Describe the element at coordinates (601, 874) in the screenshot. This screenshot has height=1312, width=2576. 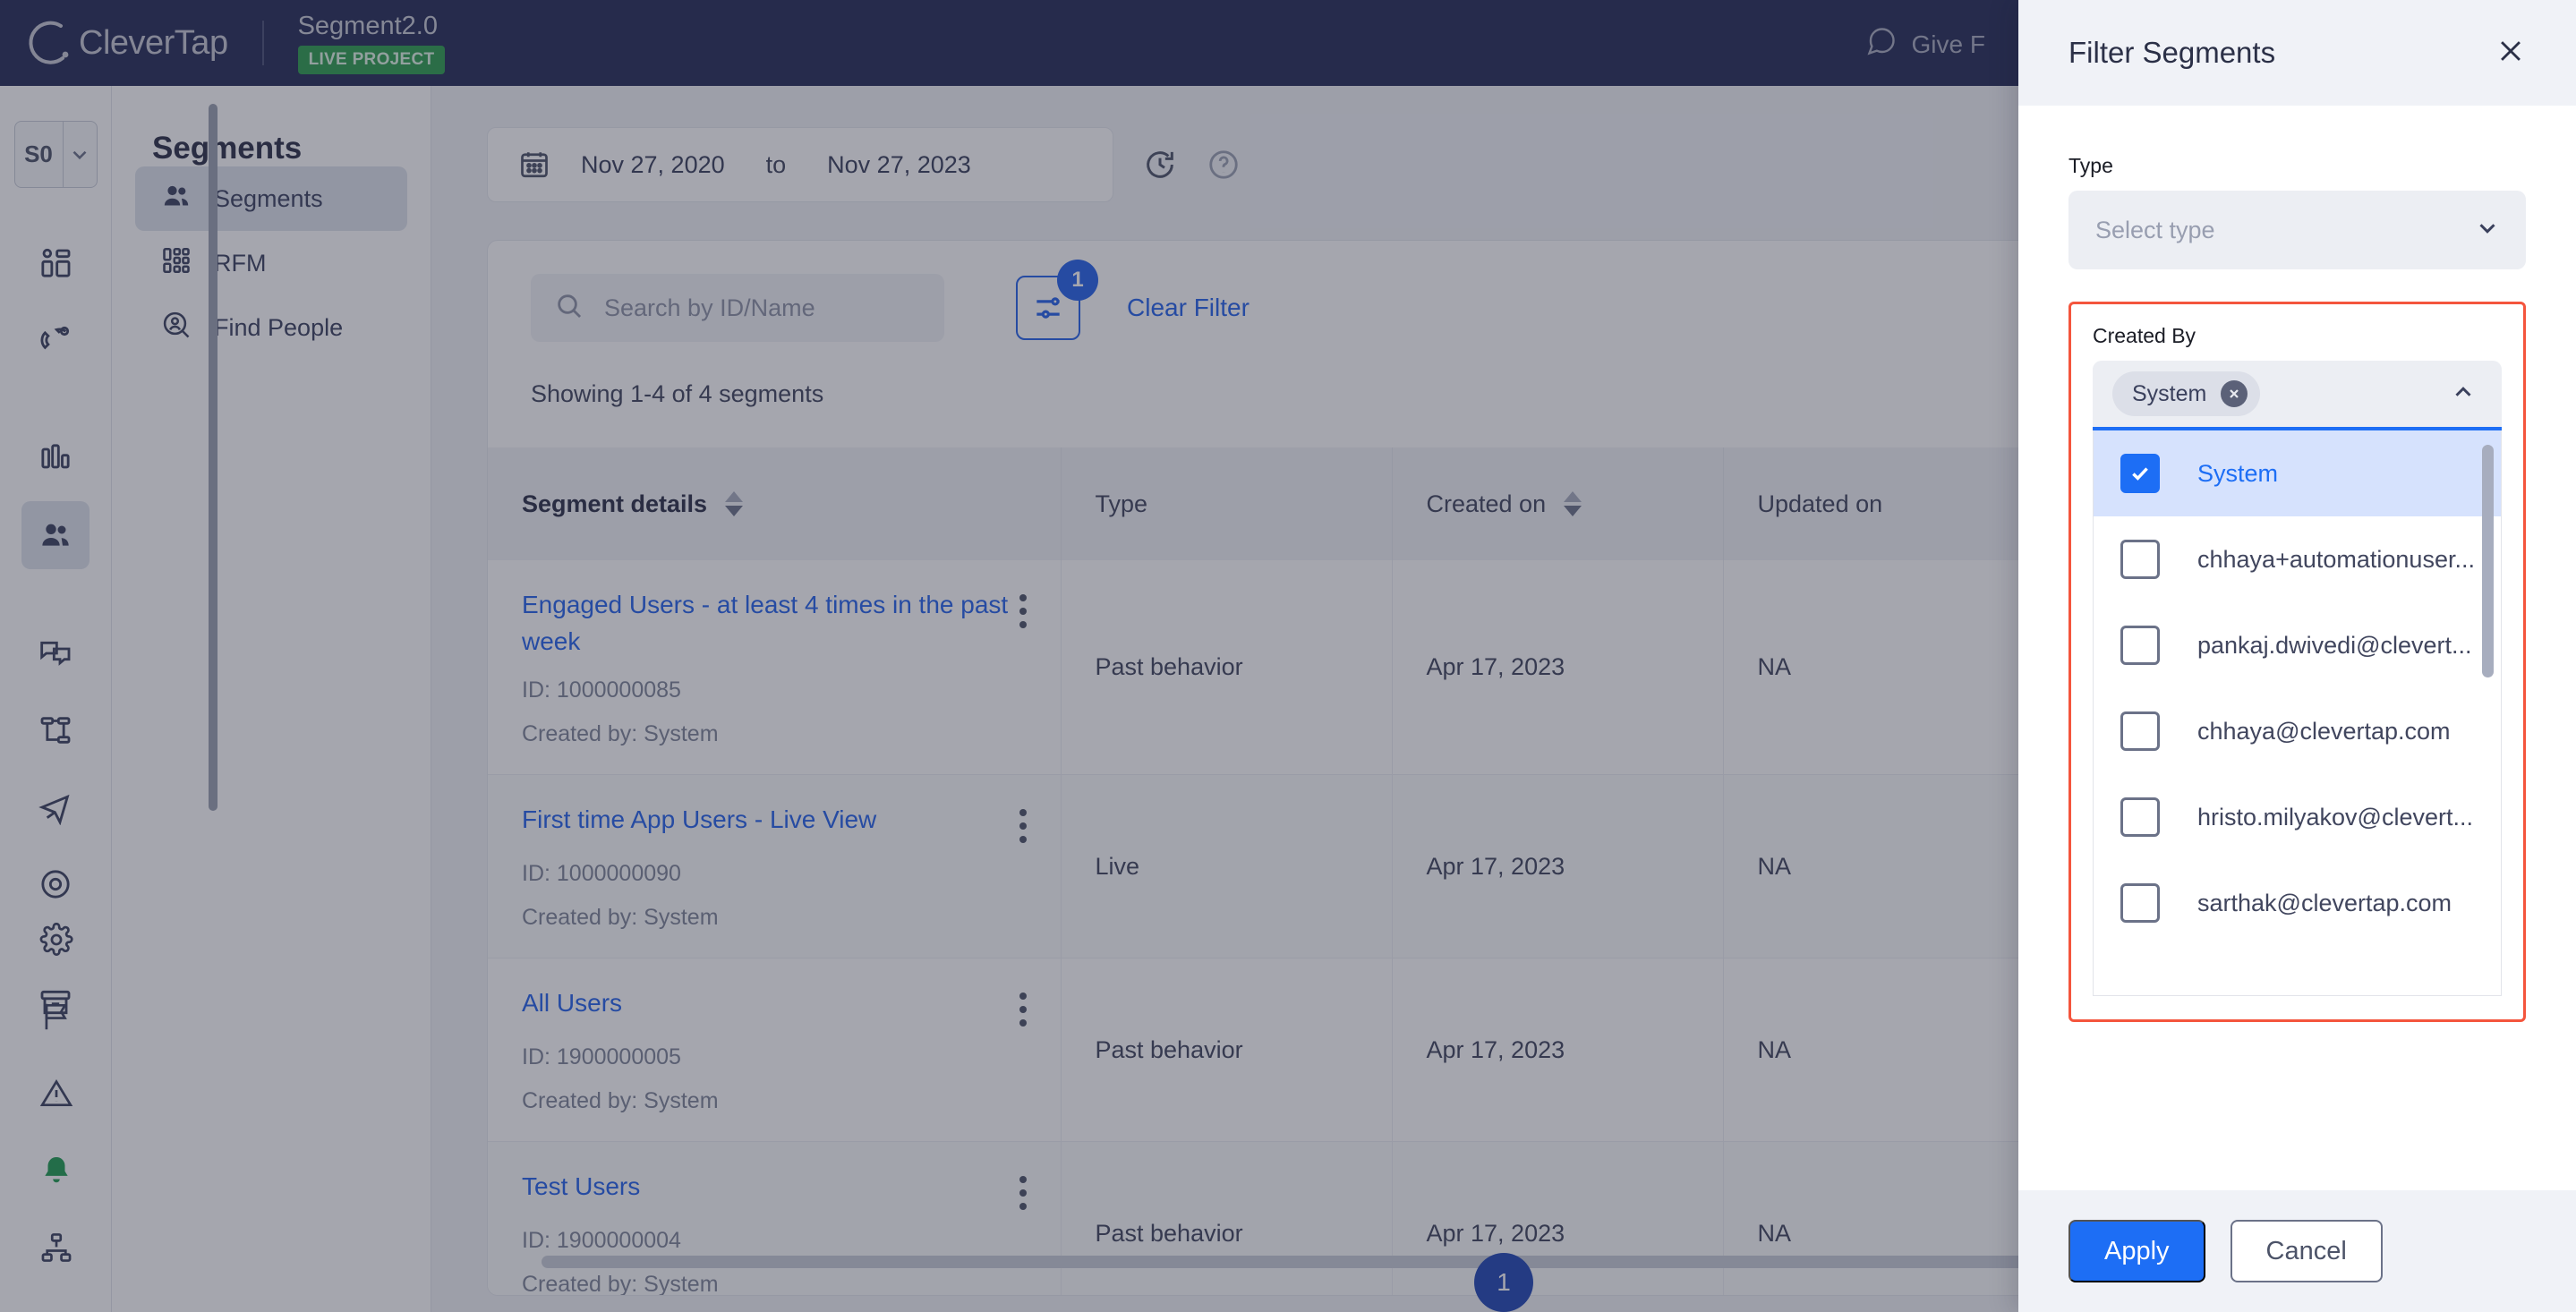
I see `segment-id: ID: 1000000090` at that location.